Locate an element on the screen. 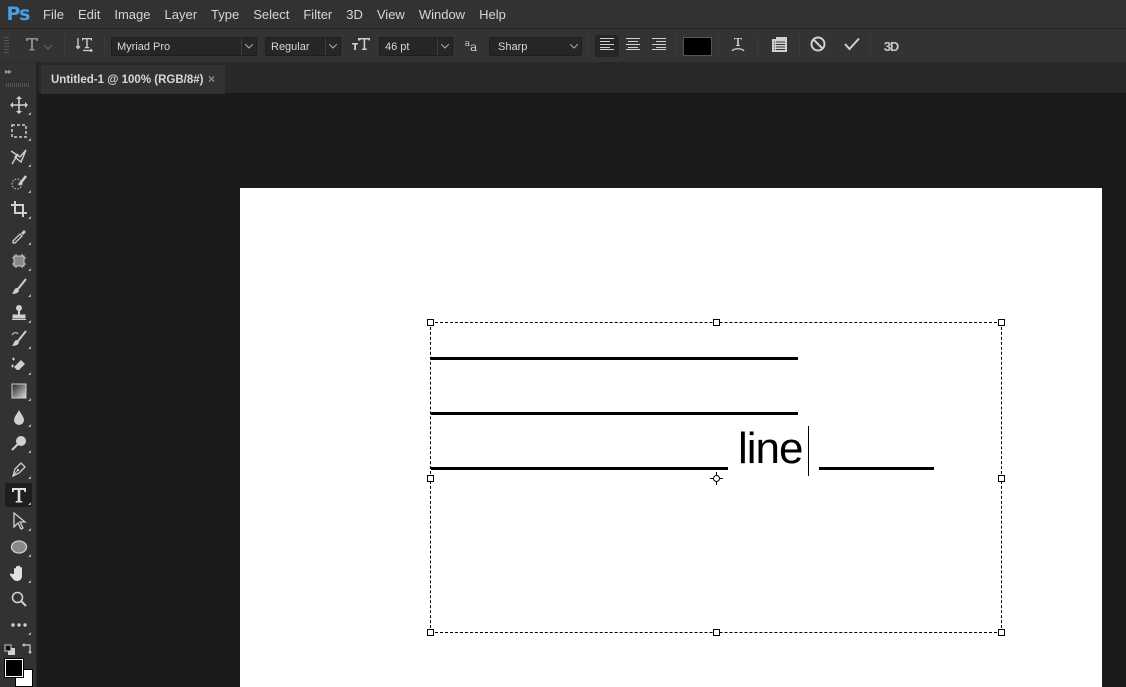 The width and height of the screenshot is (1126, 687). warp-text-button is located at coordinates (738, 46).